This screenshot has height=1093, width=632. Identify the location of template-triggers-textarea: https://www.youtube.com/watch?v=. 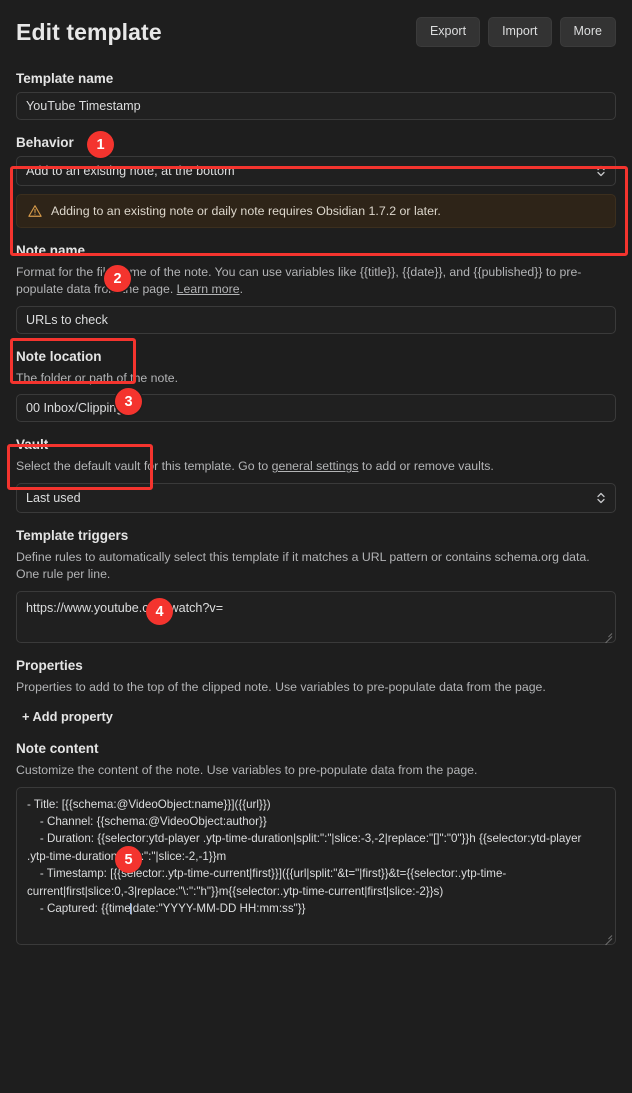
(316, 616).